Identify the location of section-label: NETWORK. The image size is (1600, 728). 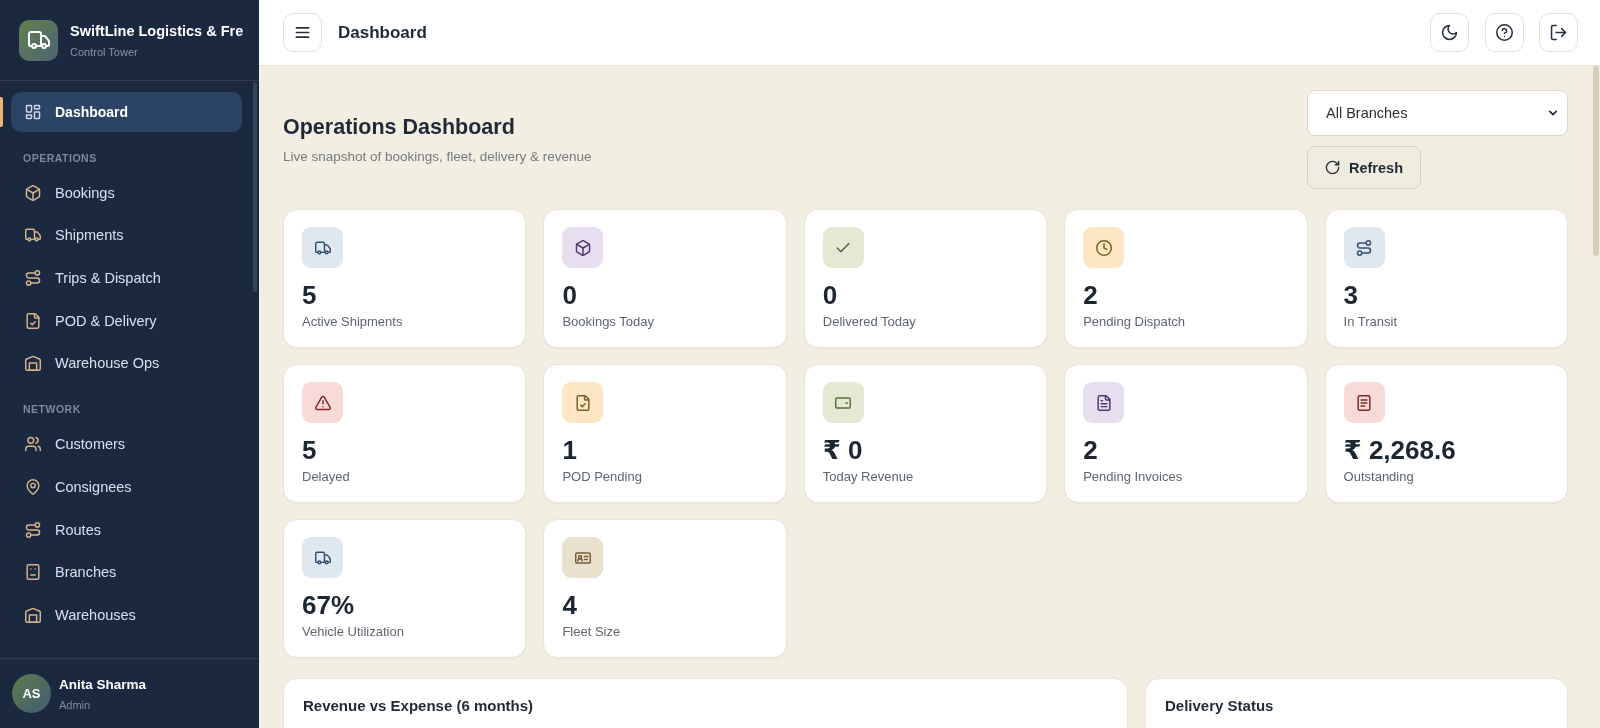
(52, 409).